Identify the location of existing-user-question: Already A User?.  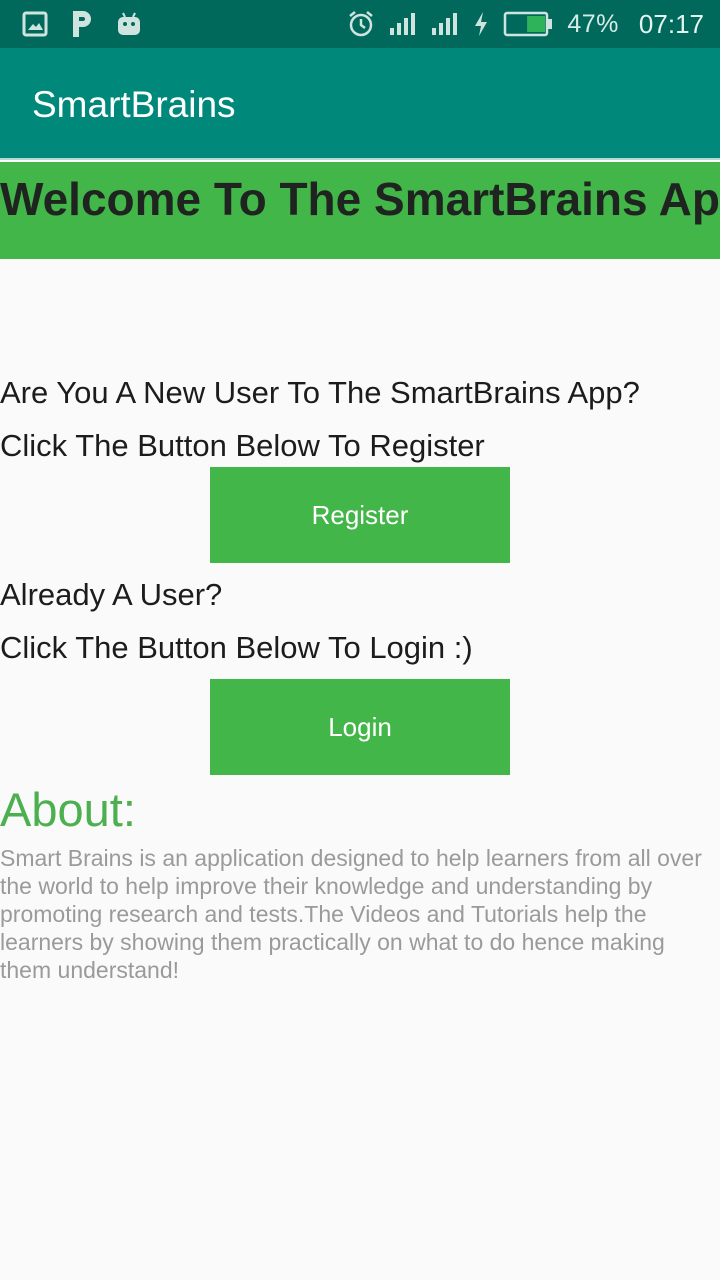
(111, 594).